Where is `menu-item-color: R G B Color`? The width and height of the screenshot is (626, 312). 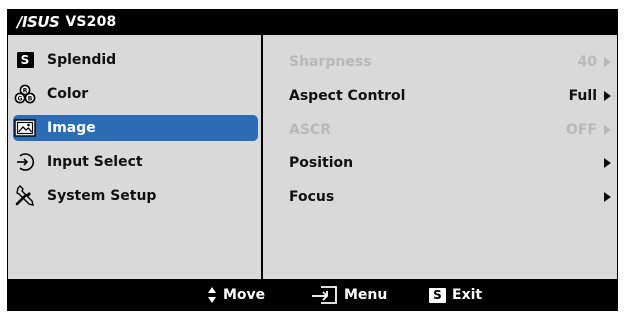
menu-item-color: R G B Color is located at coordinates (51, 94).